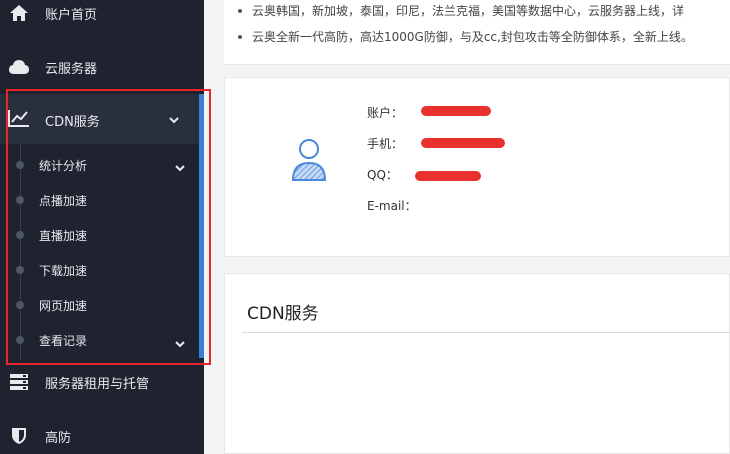 The image size is (730, 454). Describe the element at coordinates (385, 113) in the screenshot. I see `account-label: 账户：` at that location.